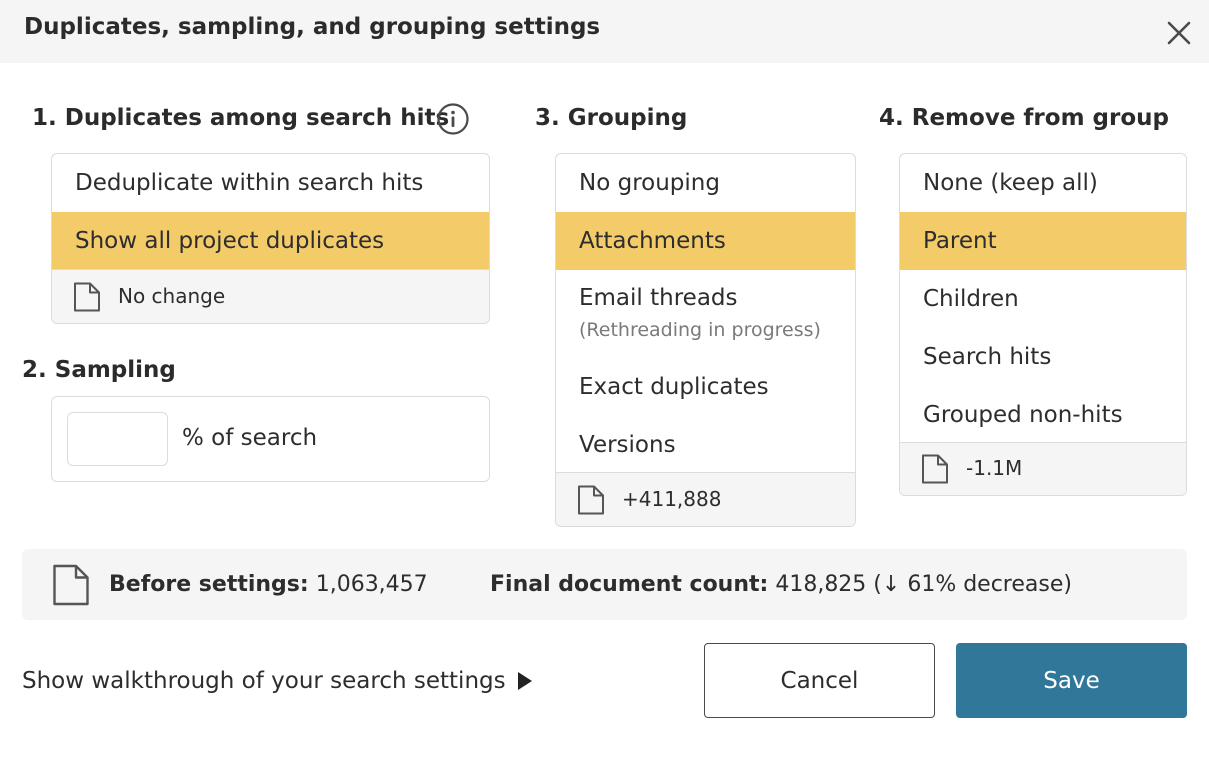  I want to click on cancel-button: Cancel, so click(819, 680).